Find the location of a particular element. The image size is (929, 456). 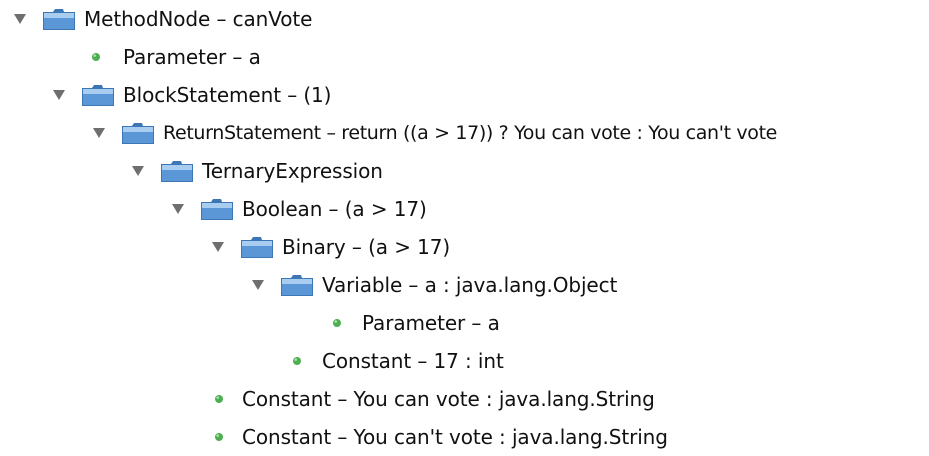

node-label: Constant – 17 : int is located at coordinates (413, 361).